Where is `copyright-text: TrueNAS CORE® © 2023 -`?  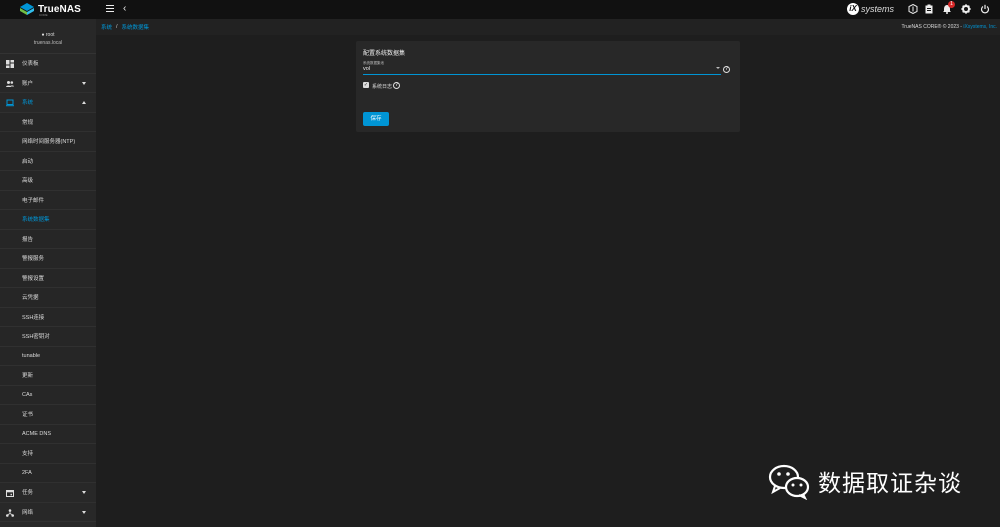
copyright-text: TrueNAS CORE® © 2023 - is located at coordinates (932, 27).